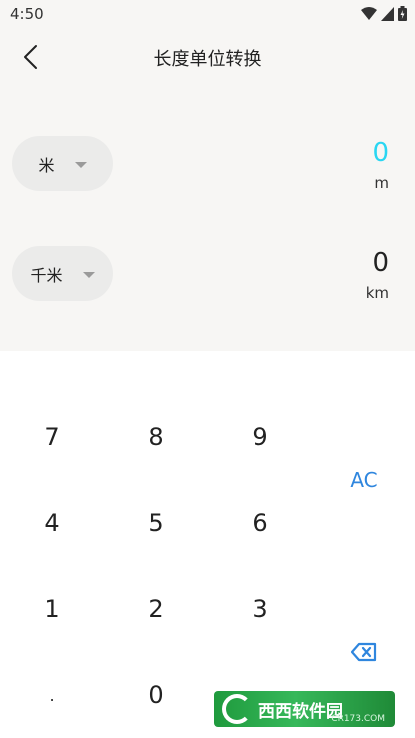  What do you see at coordinates (27, 14) in the screenshot?
I see `status-time: 4:50` at bounding box center [27, 14].